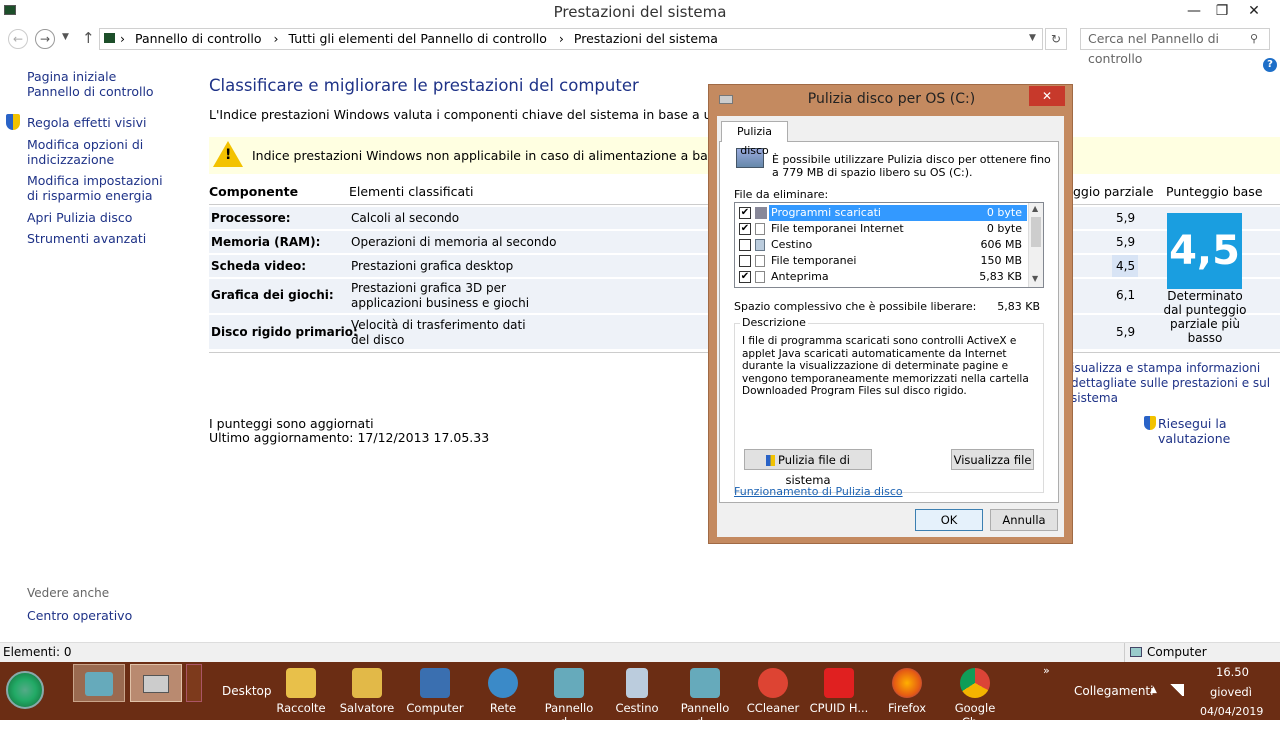 This screenshot has height=729, width=1280. Describe the element at coordinates (1219, 431) in the screenshot. I see `rerun-link: Riesegui la valutazione` at that location.